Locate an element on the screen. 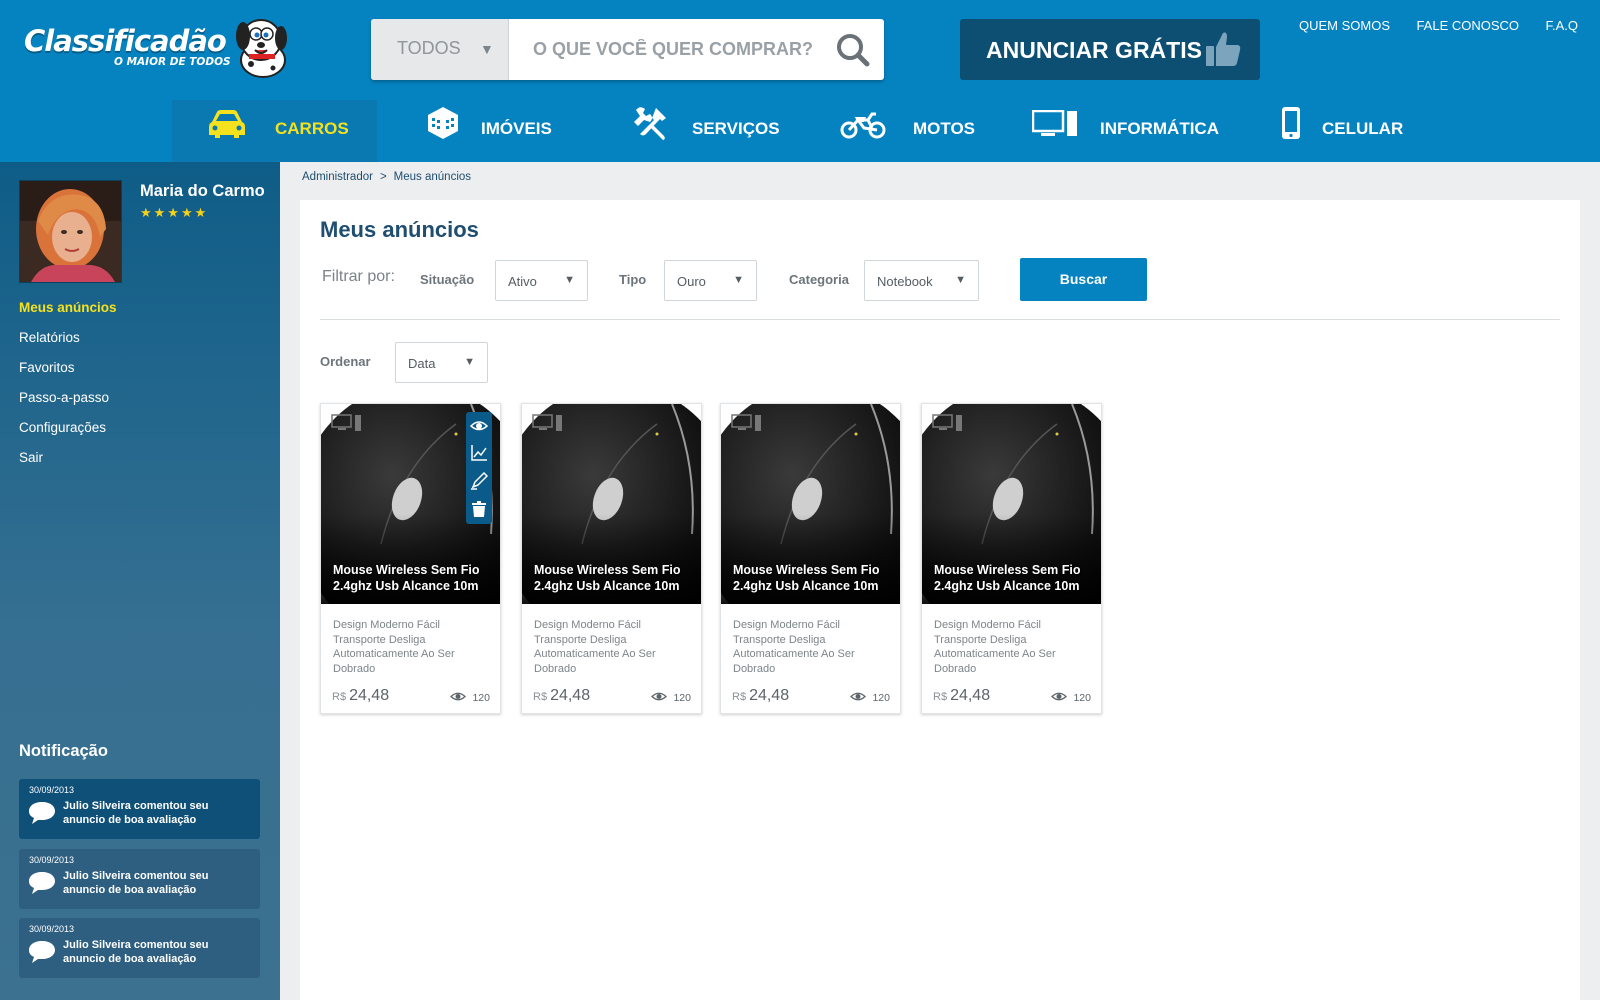 The image size is (1600, 1000). categoria-select: Notebook ▼ is located at coordinates (921, 280).